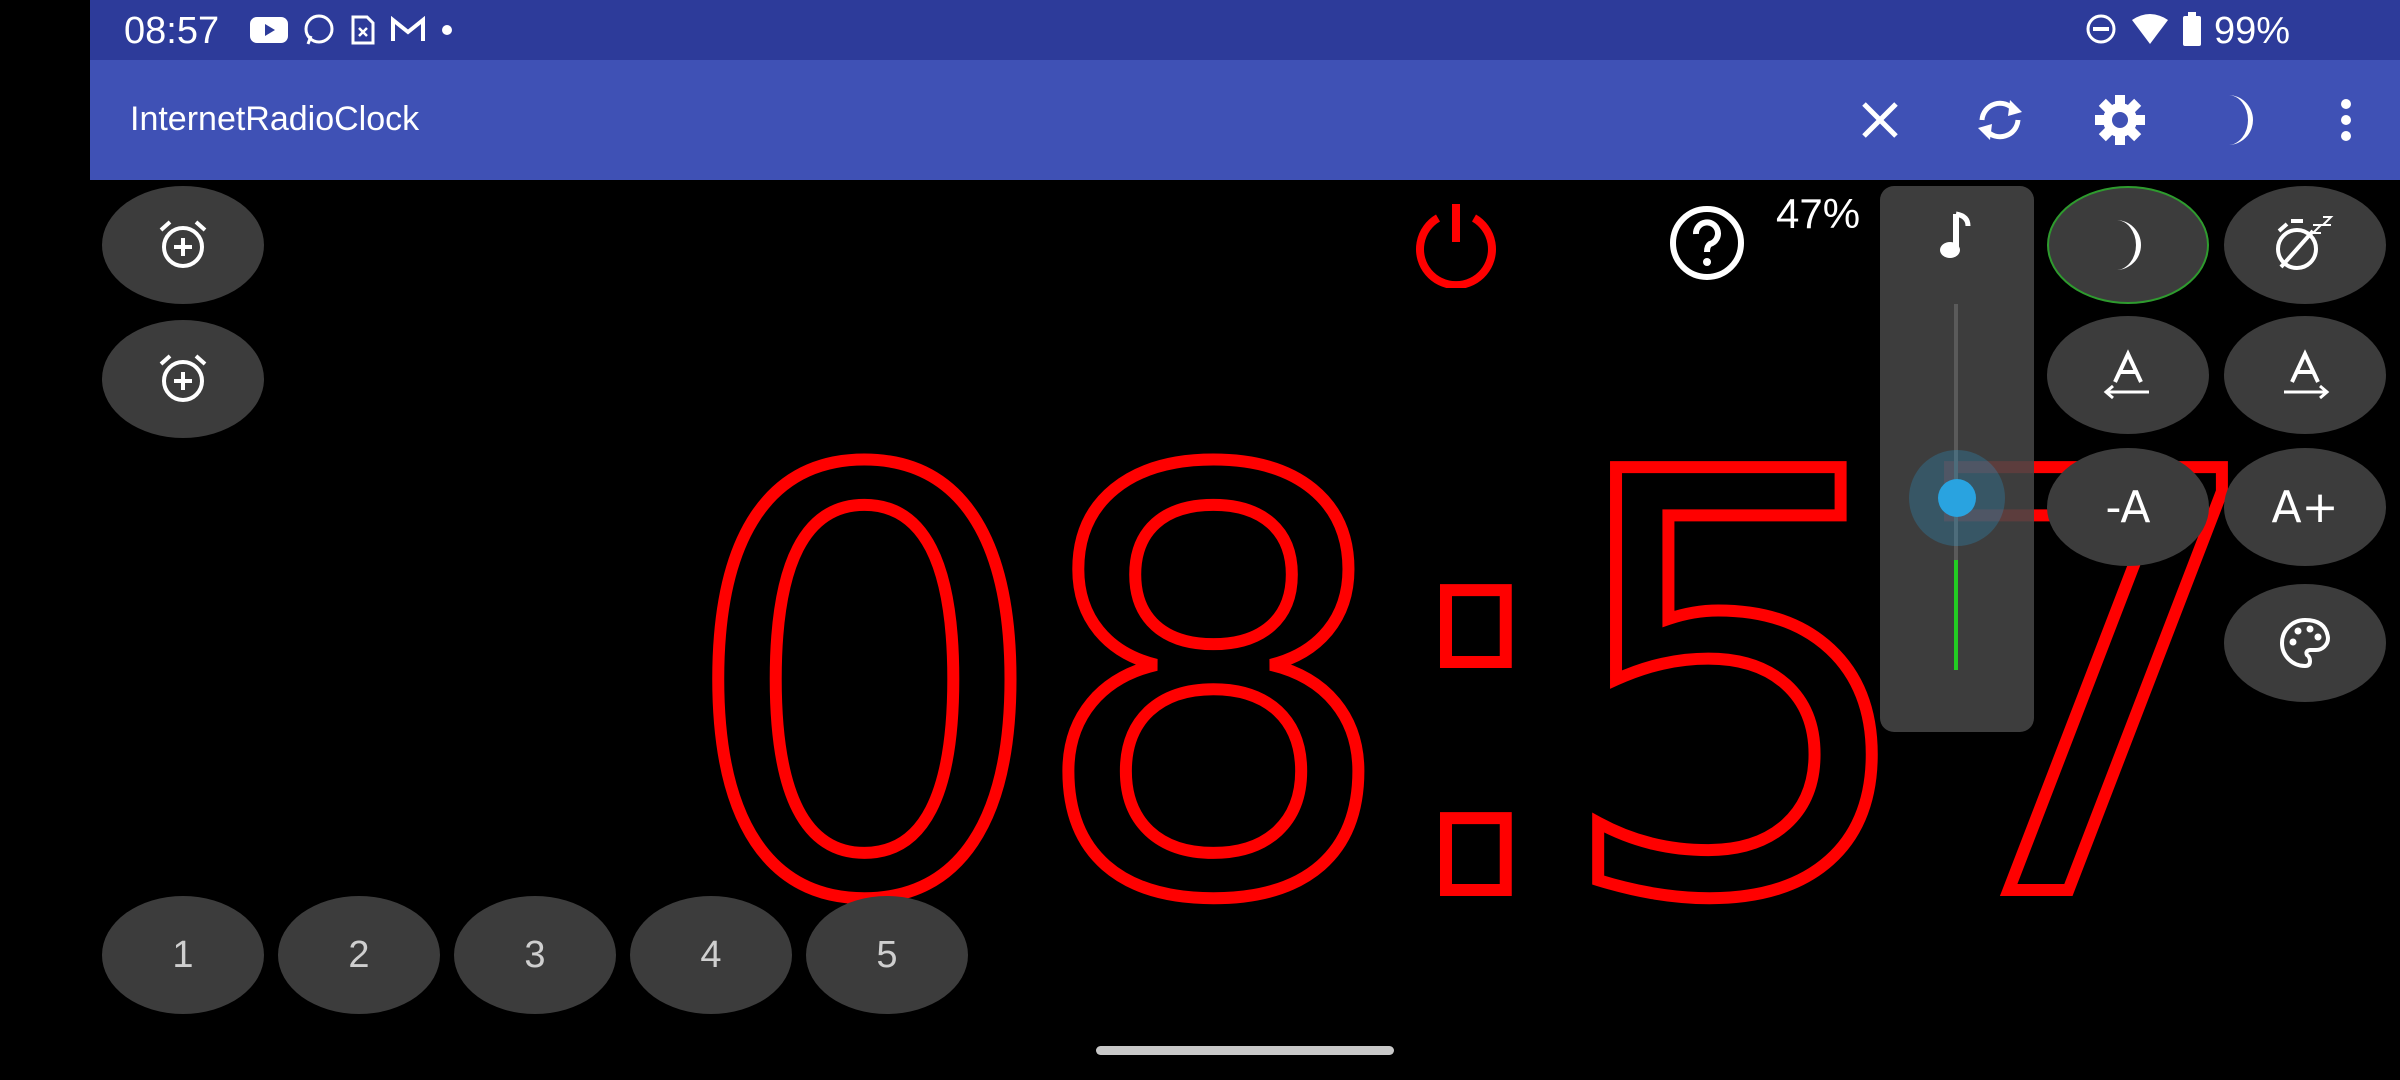  I want to click on decrease-font-button: -A, so click(2128, 507).